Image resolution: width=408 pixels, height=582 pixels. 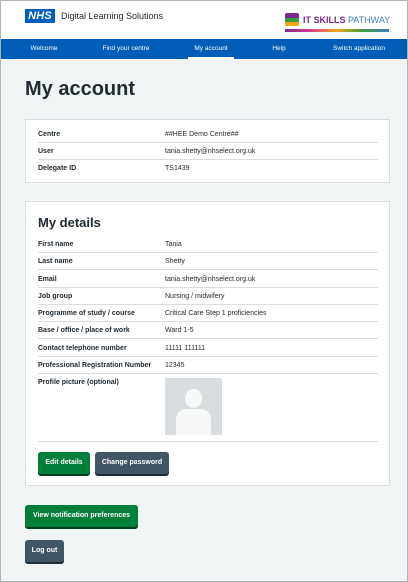 What do you see at coordinates (112, 16) in the screenshot?
I see `service-name: Digital Learning Solutions` at bounding box center [112, 16].